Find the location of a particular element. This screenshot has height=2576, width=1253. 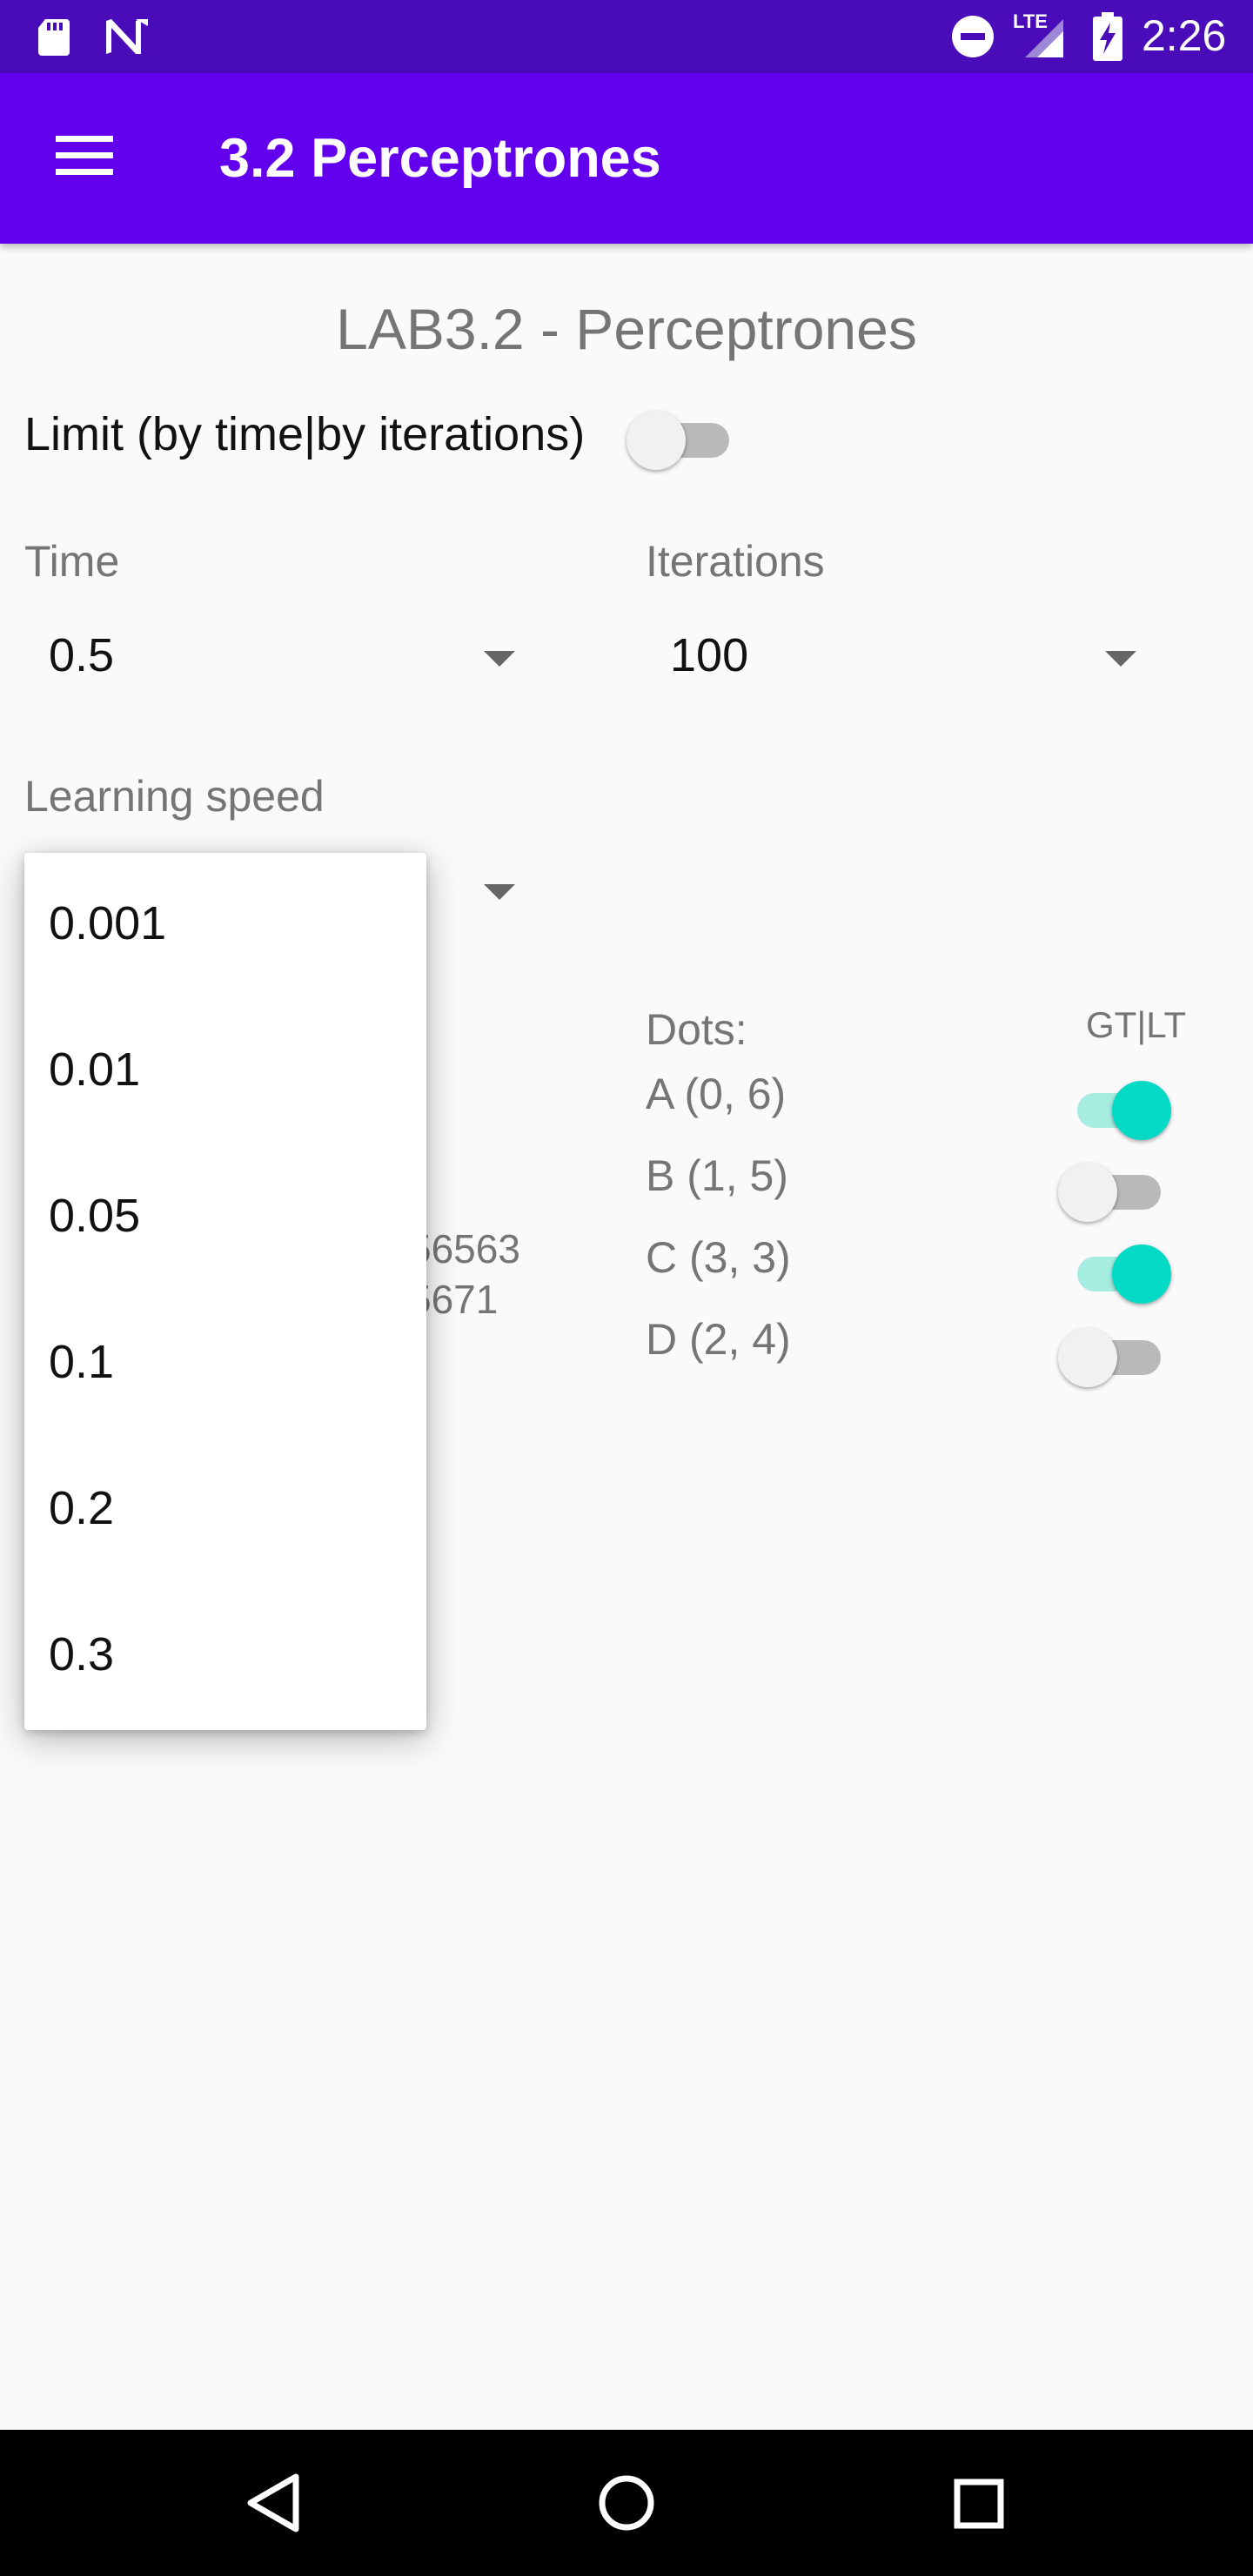

learning-speed-label: Learning speed is located at coordinates (174, 796).